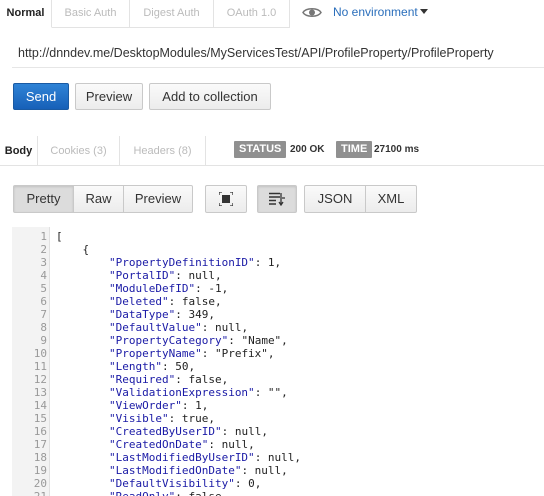 The height and width of the screenshot is (496, 544). What do you see at coordinates (19, 151) in the screenshot?
I see `tab-body: Body` at bounding box center [19, 151].